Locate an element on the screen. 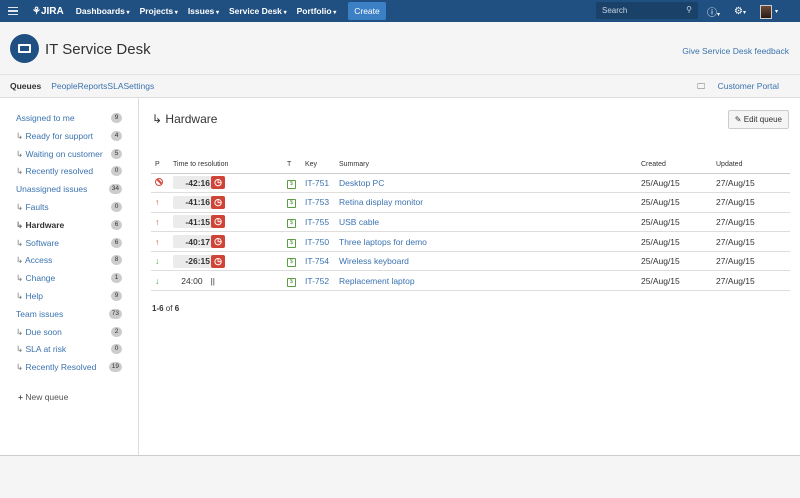  feedback-link: Give Service Desk feedback is located at coordinates (735, 51).